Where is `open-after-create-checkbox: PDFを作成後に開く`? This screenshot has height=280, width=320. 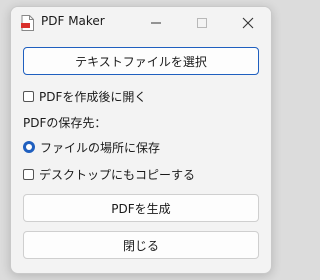 open-after-create-checkbox: PDFを作成後に開く is located at coordinates (84, 96).